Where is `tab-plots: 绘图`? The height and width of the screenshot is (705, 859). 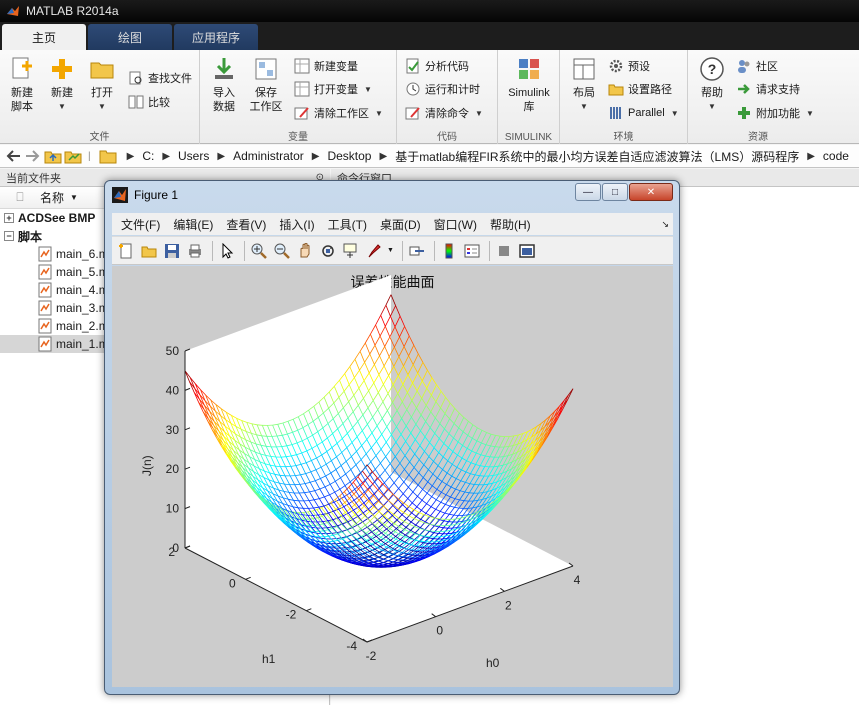 tab-plots: 绘图 is located at coordinates (130, 37).